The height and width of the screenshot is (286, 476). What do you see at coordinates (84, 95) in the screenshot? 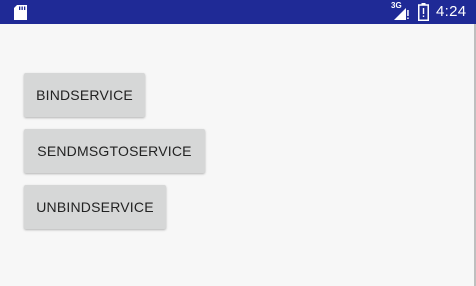
I see `bind-service-button: BINDSERVICE` at bounding box center [84, 95].